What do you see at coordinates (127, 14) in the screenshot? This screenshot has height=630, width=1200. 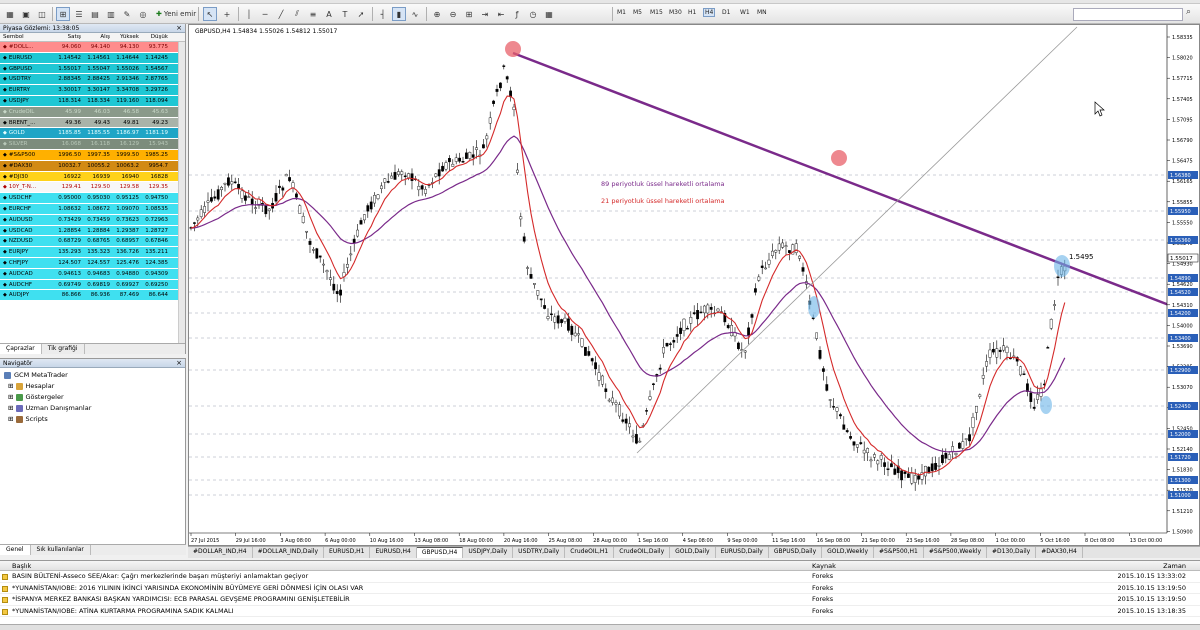 I see `editor-button: ✎` at bounding box center [127, 14].